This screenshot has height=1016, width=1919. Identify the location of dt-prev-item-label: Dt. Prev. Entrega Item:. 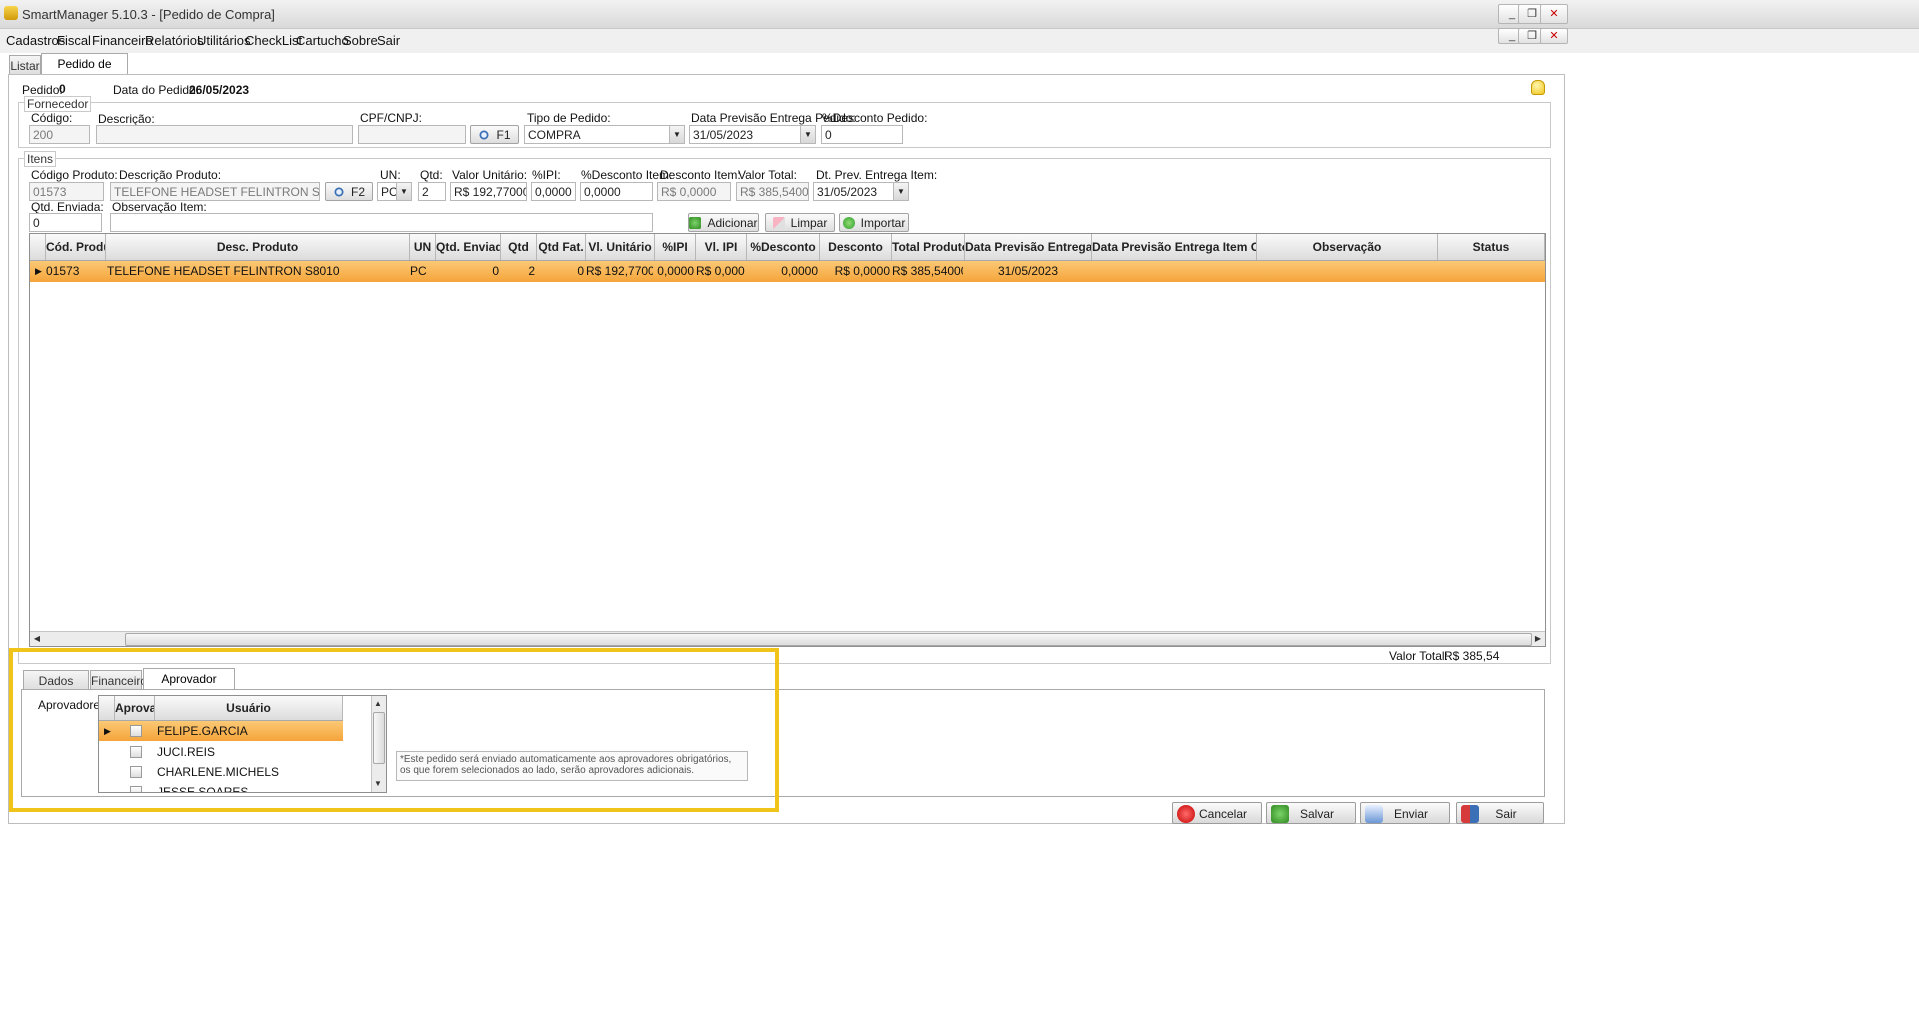
(877, 175).